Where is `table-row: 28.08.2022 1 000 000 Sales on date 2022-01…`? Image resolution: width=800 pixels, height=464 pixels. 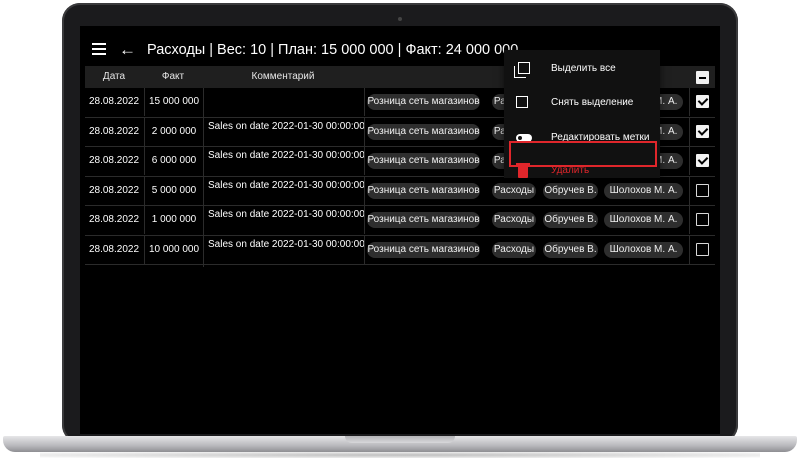 table-row: 28.08.2022 1 000 000 Sales on date 2022-01… is located at coordinates (400, 221).